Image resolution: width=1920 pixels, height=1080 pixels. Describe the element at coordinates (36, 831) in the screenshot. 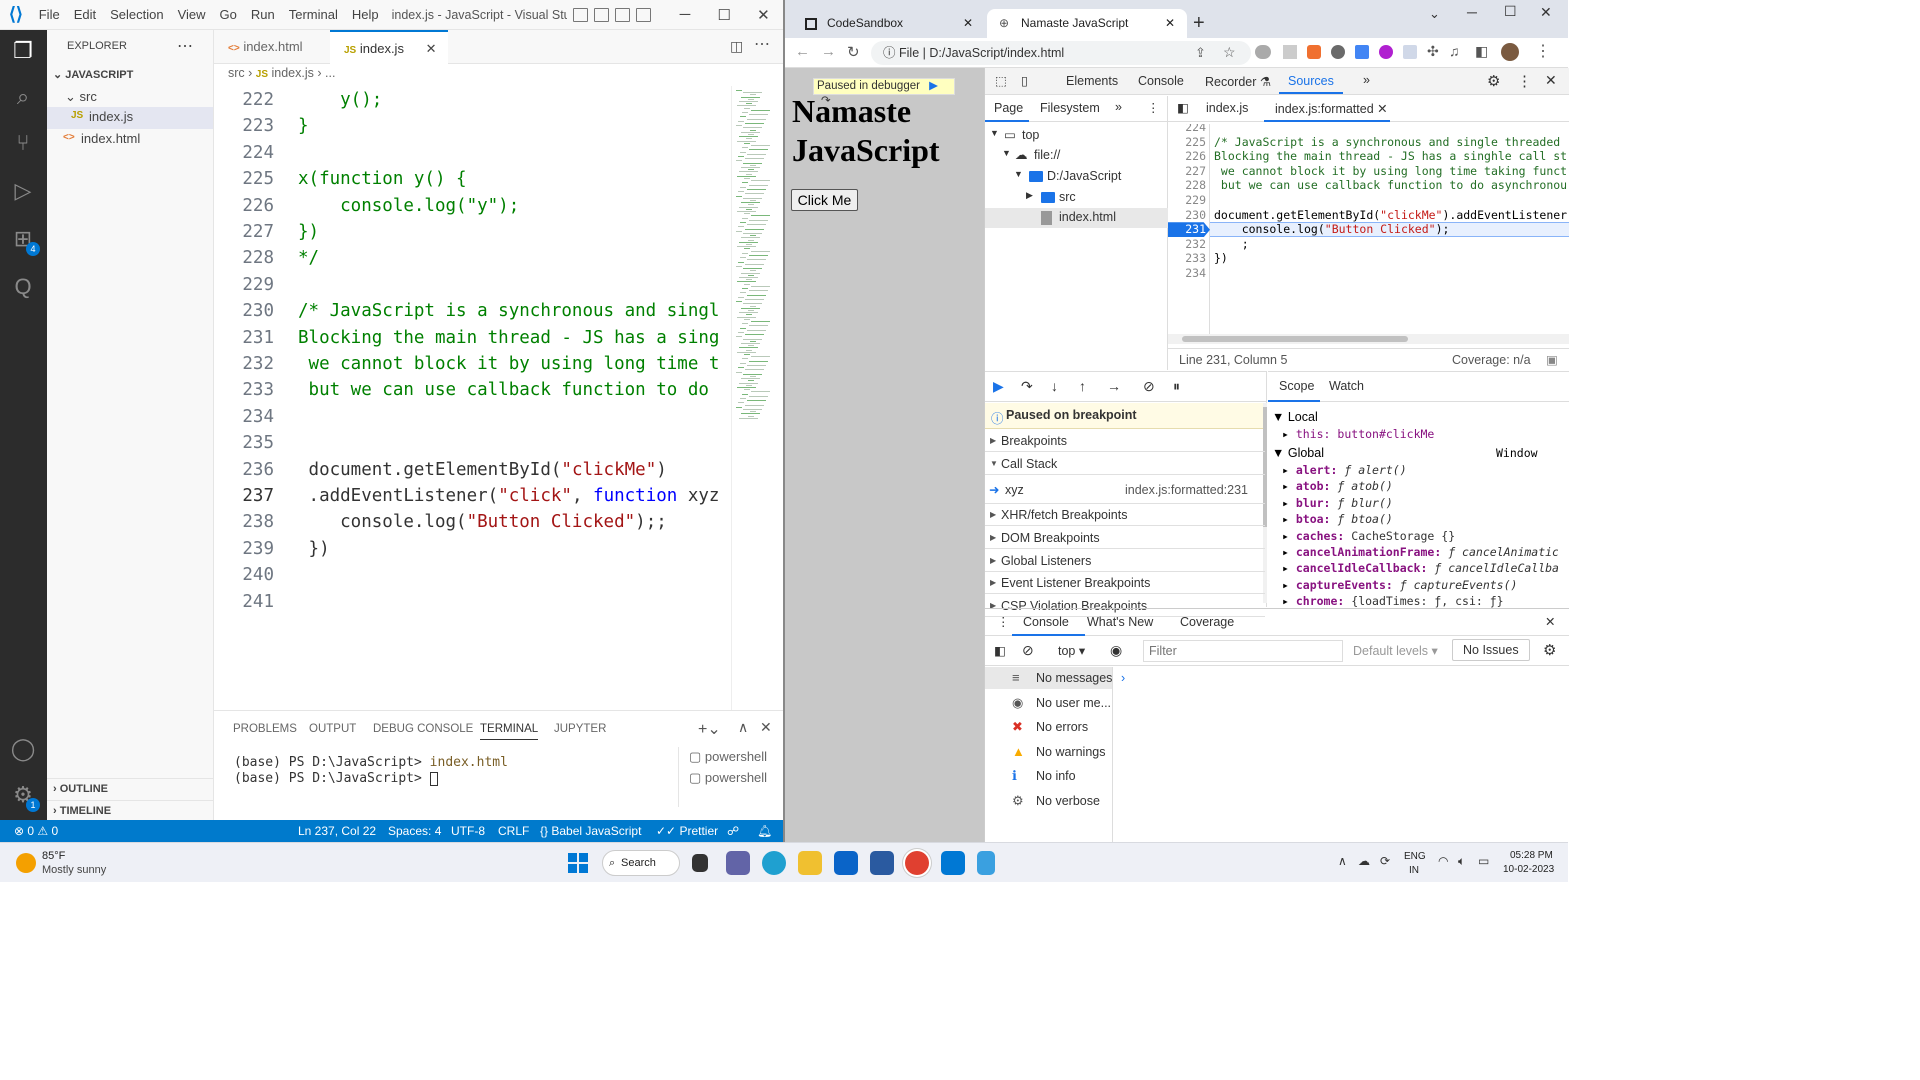

I see `problems-status: ⊗ 0 ⚠ 0` at that location.